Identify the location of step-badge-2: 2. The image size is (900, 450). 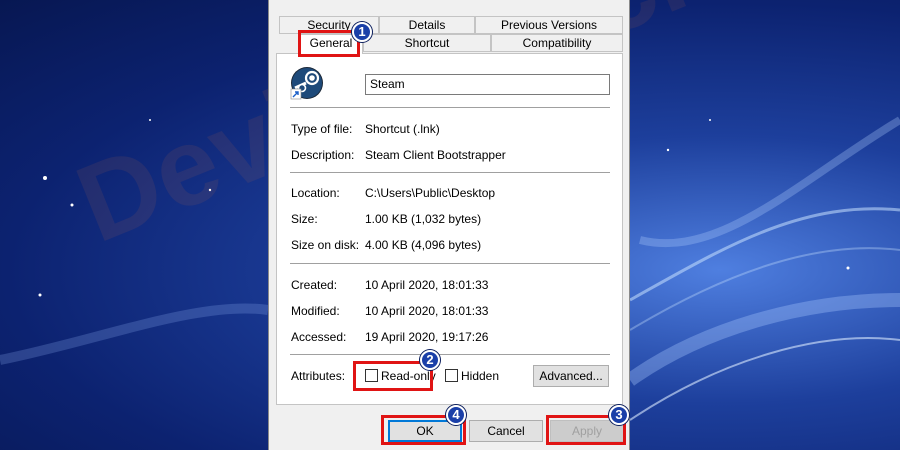
(430, 360).